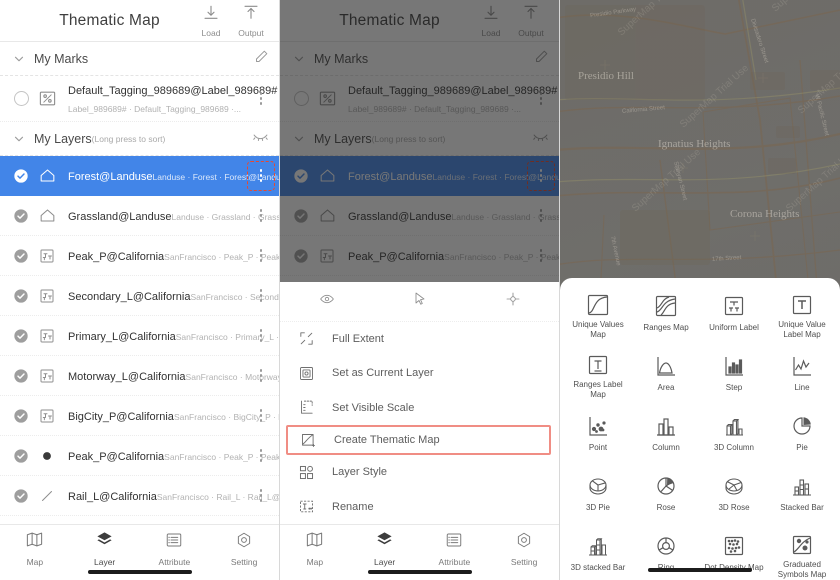  What do you see at coordinates (353, 506) in the screenshot?
I see `menu-item-label: Rename` at bounding box center [353, 506].